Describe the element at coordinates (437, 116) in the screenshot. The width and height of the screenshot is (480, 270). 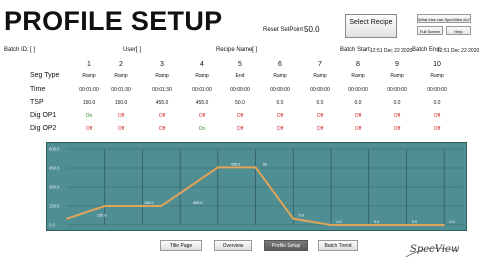
I see `segment-10-op1: Off` at that location.